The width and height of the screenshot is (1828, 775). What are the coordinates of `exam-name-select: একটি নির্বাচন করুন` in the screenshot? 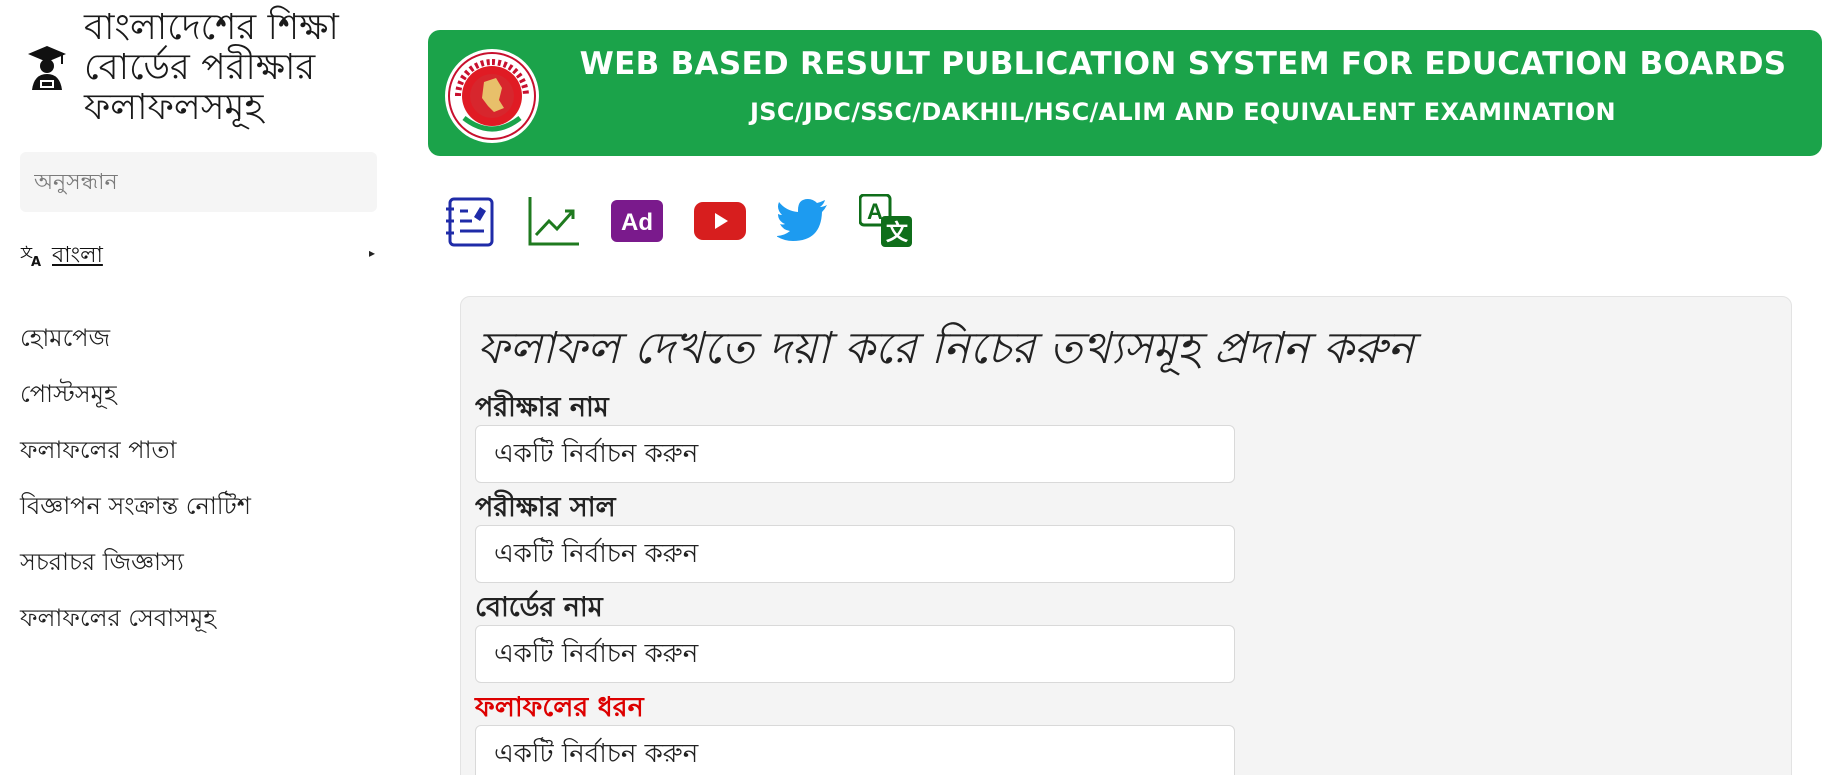 It's located at (855, 454).